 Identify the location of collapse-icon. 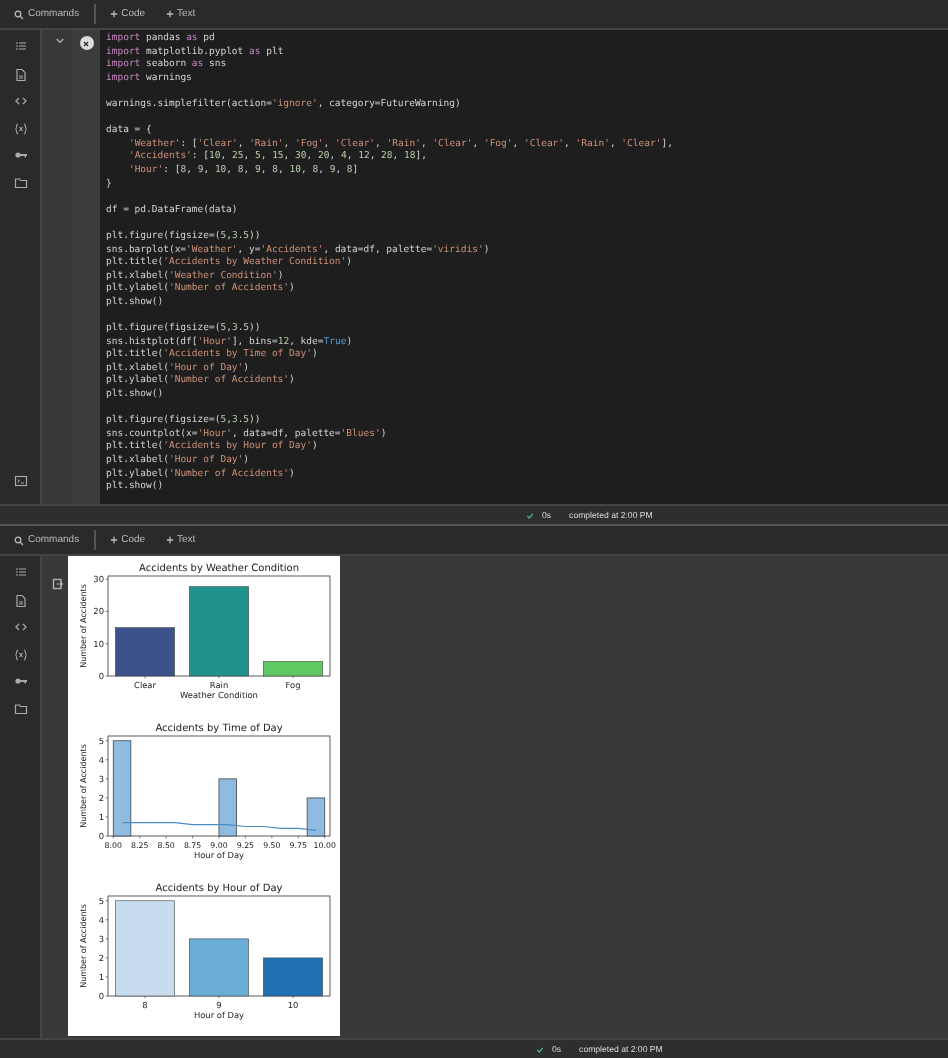
(60, 41).